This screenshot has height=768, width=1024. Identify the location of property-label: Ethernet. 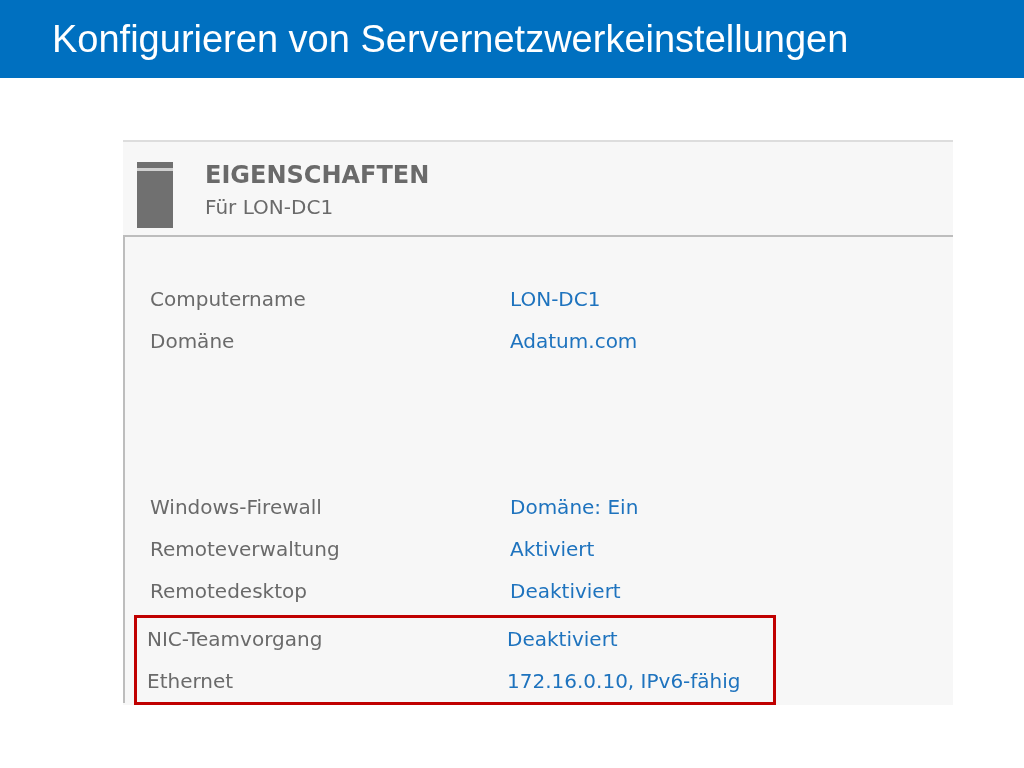
(191, 681).